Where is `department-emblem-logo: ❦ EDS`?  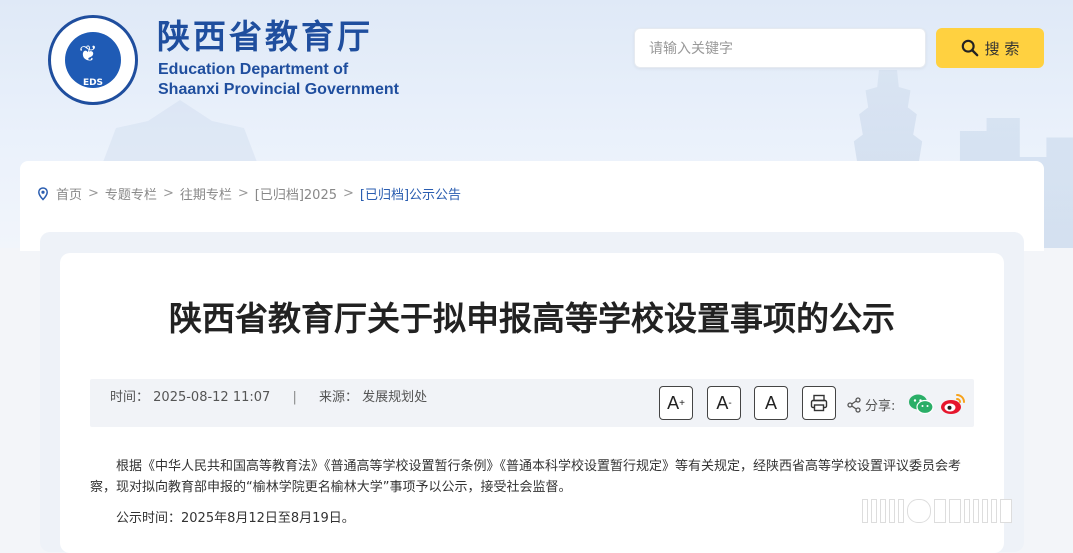 department-emblem-logo: ❦ EDS is located at coordinates (93, 60).